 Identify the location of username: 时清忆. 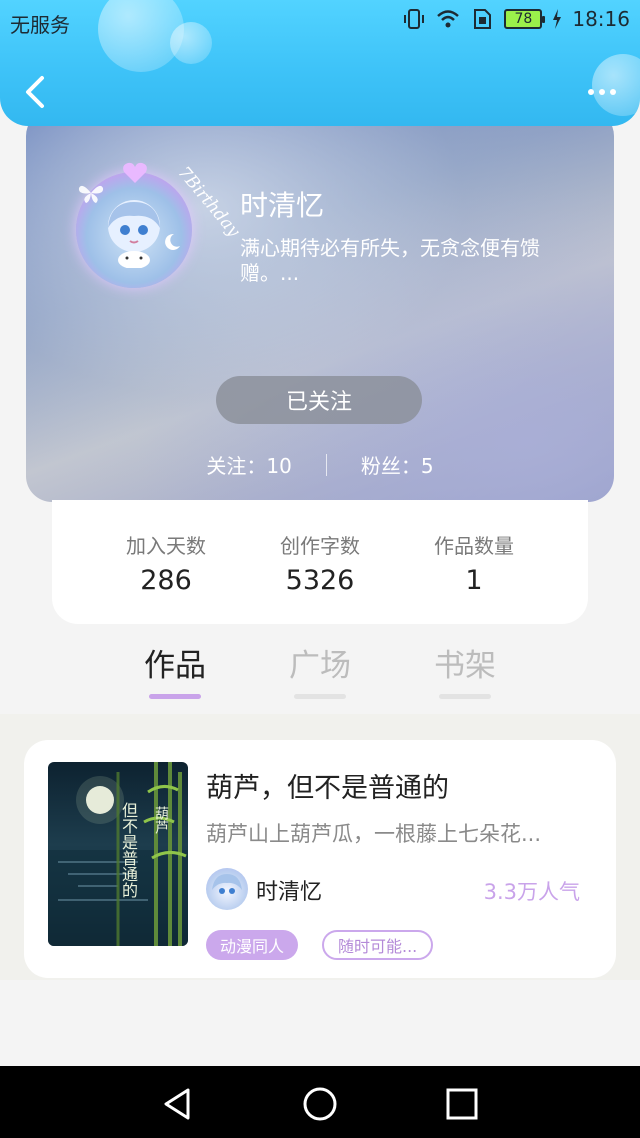
(282, 205).